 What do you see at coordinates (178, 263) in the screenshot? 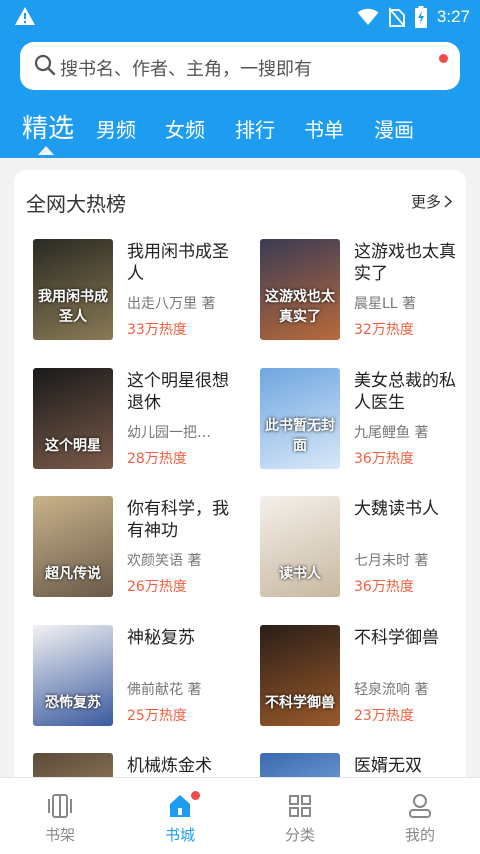
I see `book-title: 我用闲书成圣人` at bounding box center [178, 263].